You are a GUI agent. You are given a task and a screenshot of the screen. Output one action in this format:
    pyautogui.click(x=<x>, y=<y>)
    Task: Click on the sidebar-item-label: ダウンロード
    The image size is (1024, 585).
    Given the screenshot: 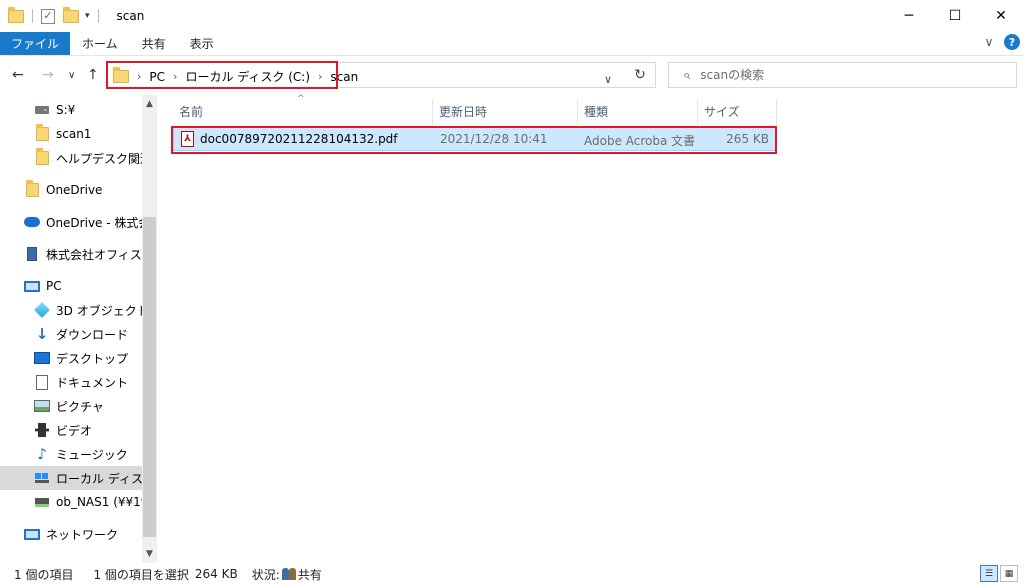 What is the action you would take?
    pyautogui.click(x=92, y=334)
    